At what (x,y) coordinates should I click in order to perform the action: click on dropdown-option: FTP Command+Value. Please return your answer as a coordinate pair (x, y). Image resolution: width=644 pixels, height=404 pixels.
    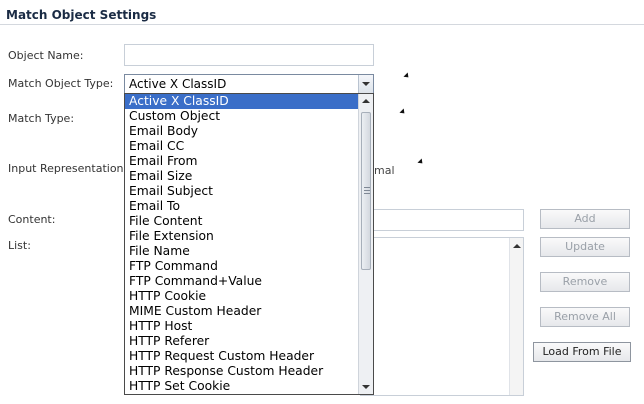
    Looking at the image, I should click on (241, 281).